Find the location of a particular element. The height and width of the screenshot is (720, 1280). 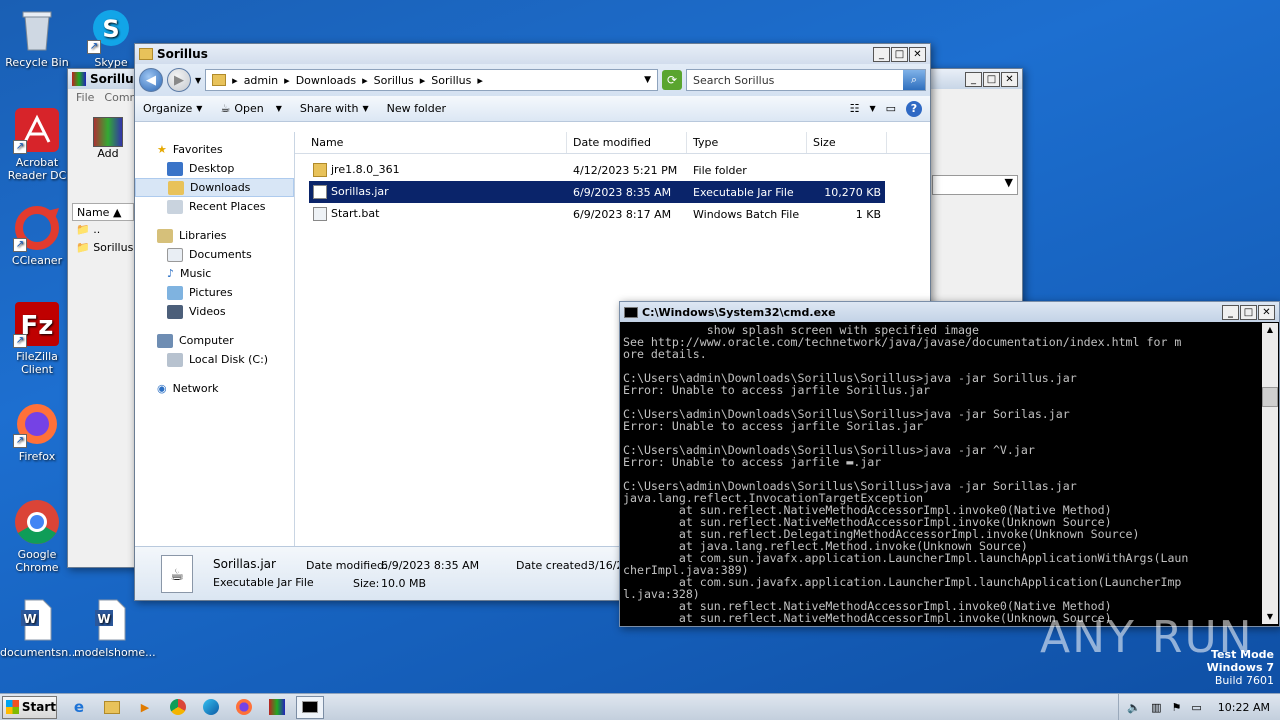

search-icon: ⌕ is located at coordinates (914, 80).